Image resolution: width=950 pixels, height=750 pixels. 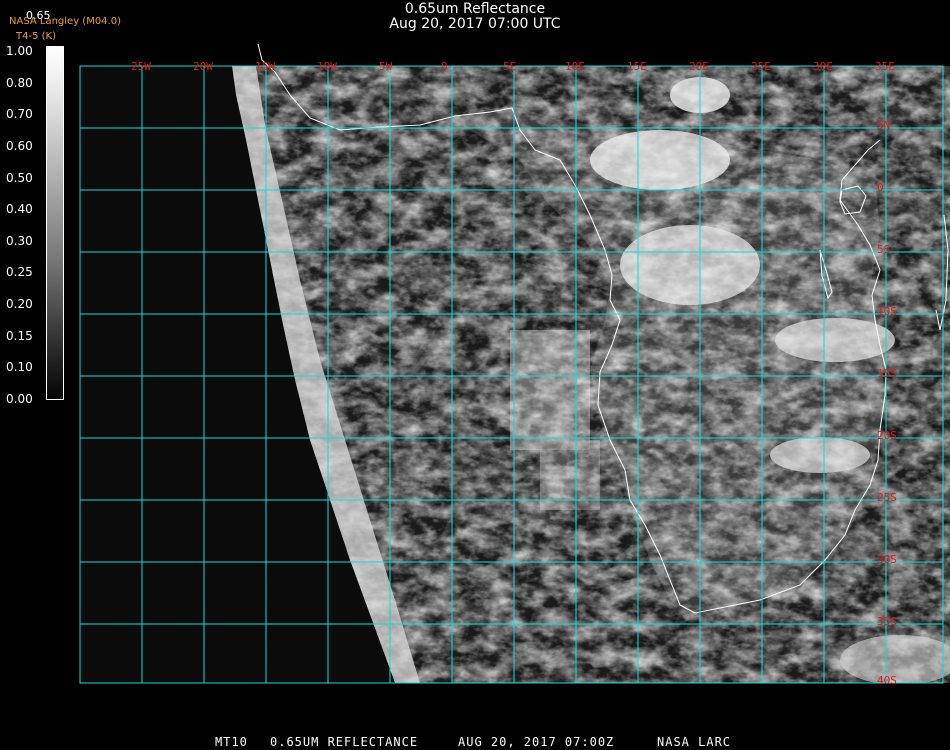 What do you see at coordinates (265, 66) in the screenshot?
I see `longitude-label: 15W` at bounding box center [265, 66].